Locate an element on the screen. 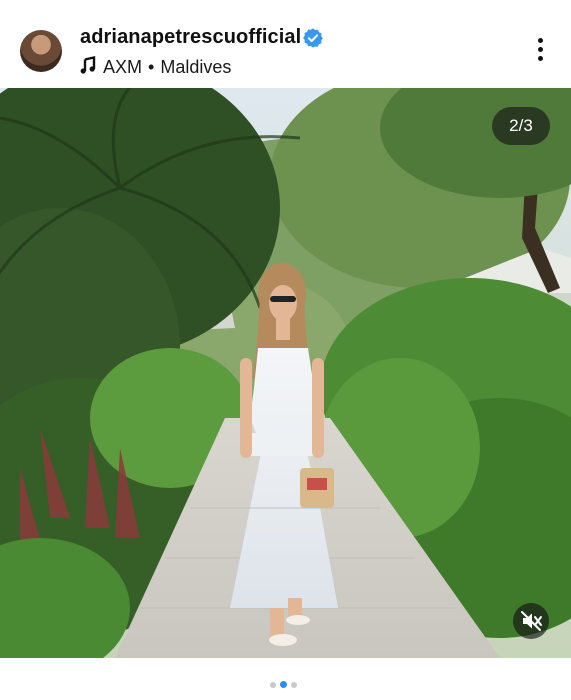  more-options-icon is located at coordinates (540, 52).